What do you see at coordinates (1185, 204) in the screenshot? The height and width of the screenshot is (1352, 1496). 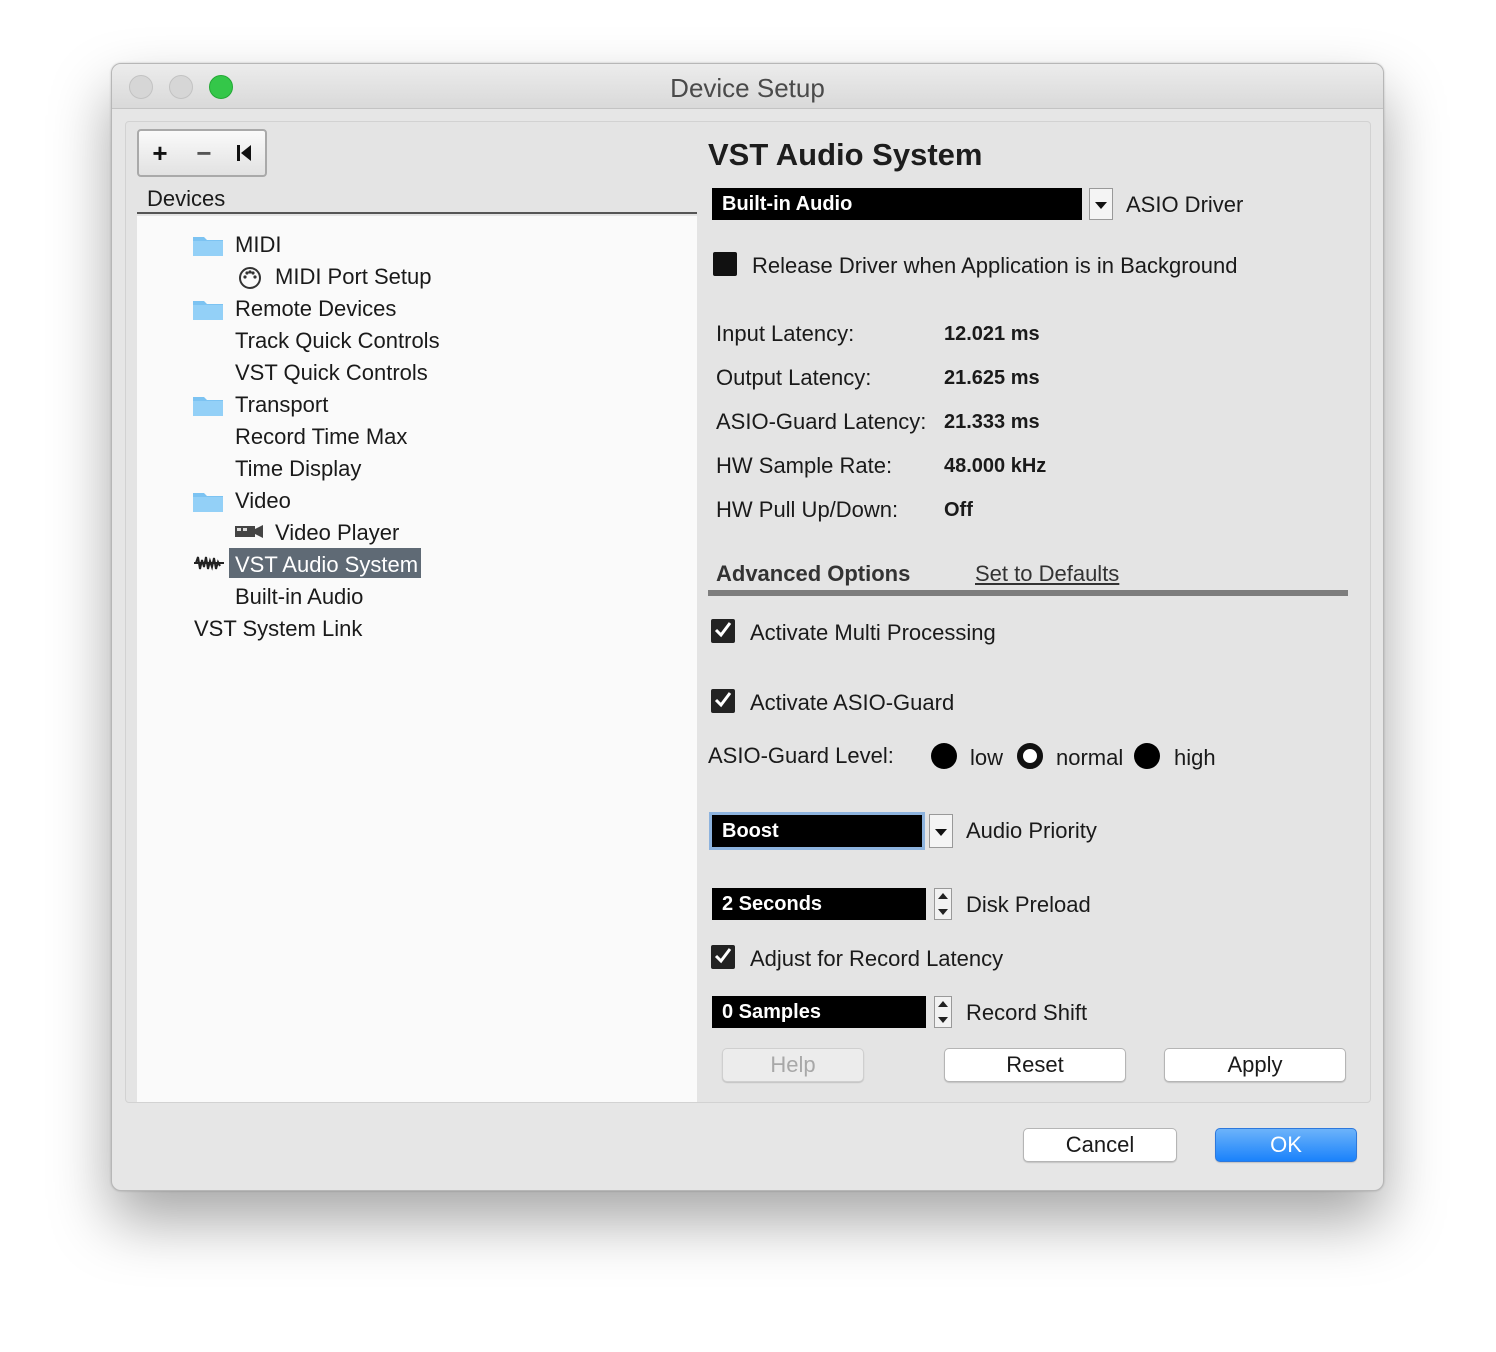 I see `asio-driver-label: ASIO Driver` at bounding box center [1185, 204].